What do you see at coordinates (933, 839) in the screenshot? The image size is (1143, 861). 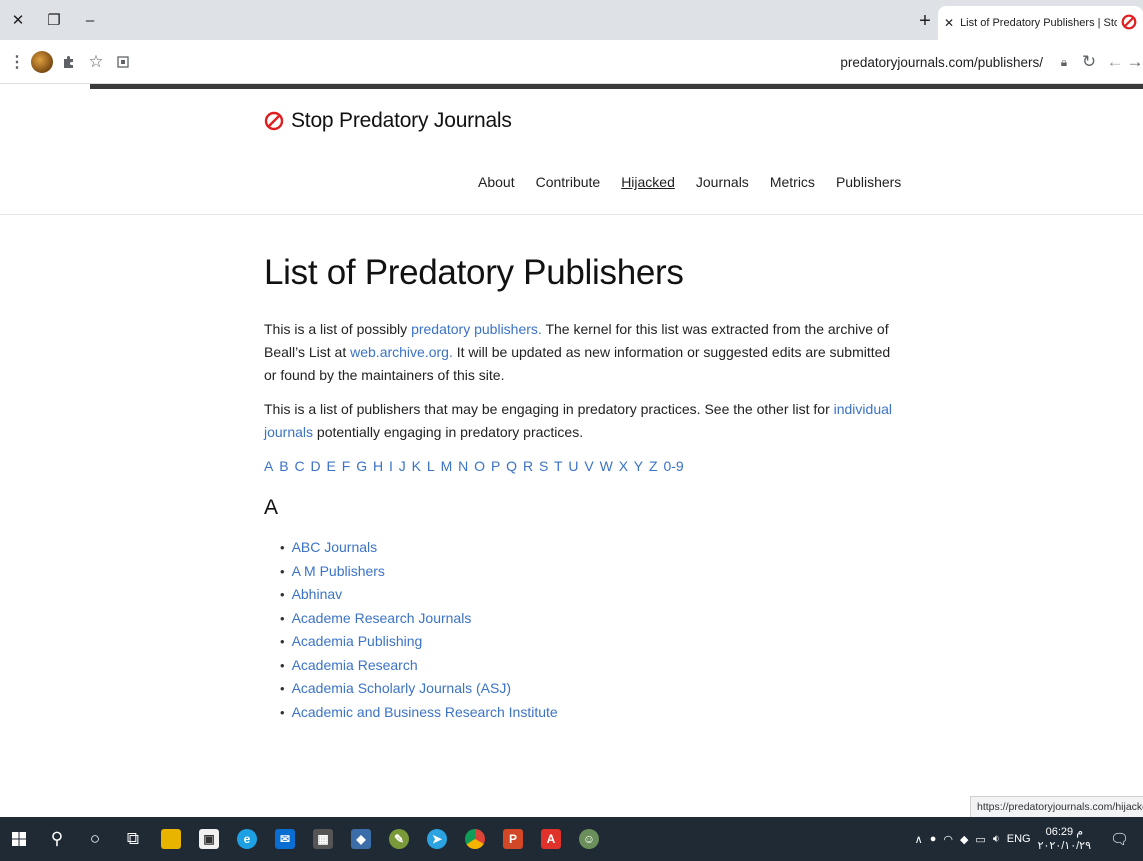 I see `tray-app-icon: ●` at bounding box center [933, 839].